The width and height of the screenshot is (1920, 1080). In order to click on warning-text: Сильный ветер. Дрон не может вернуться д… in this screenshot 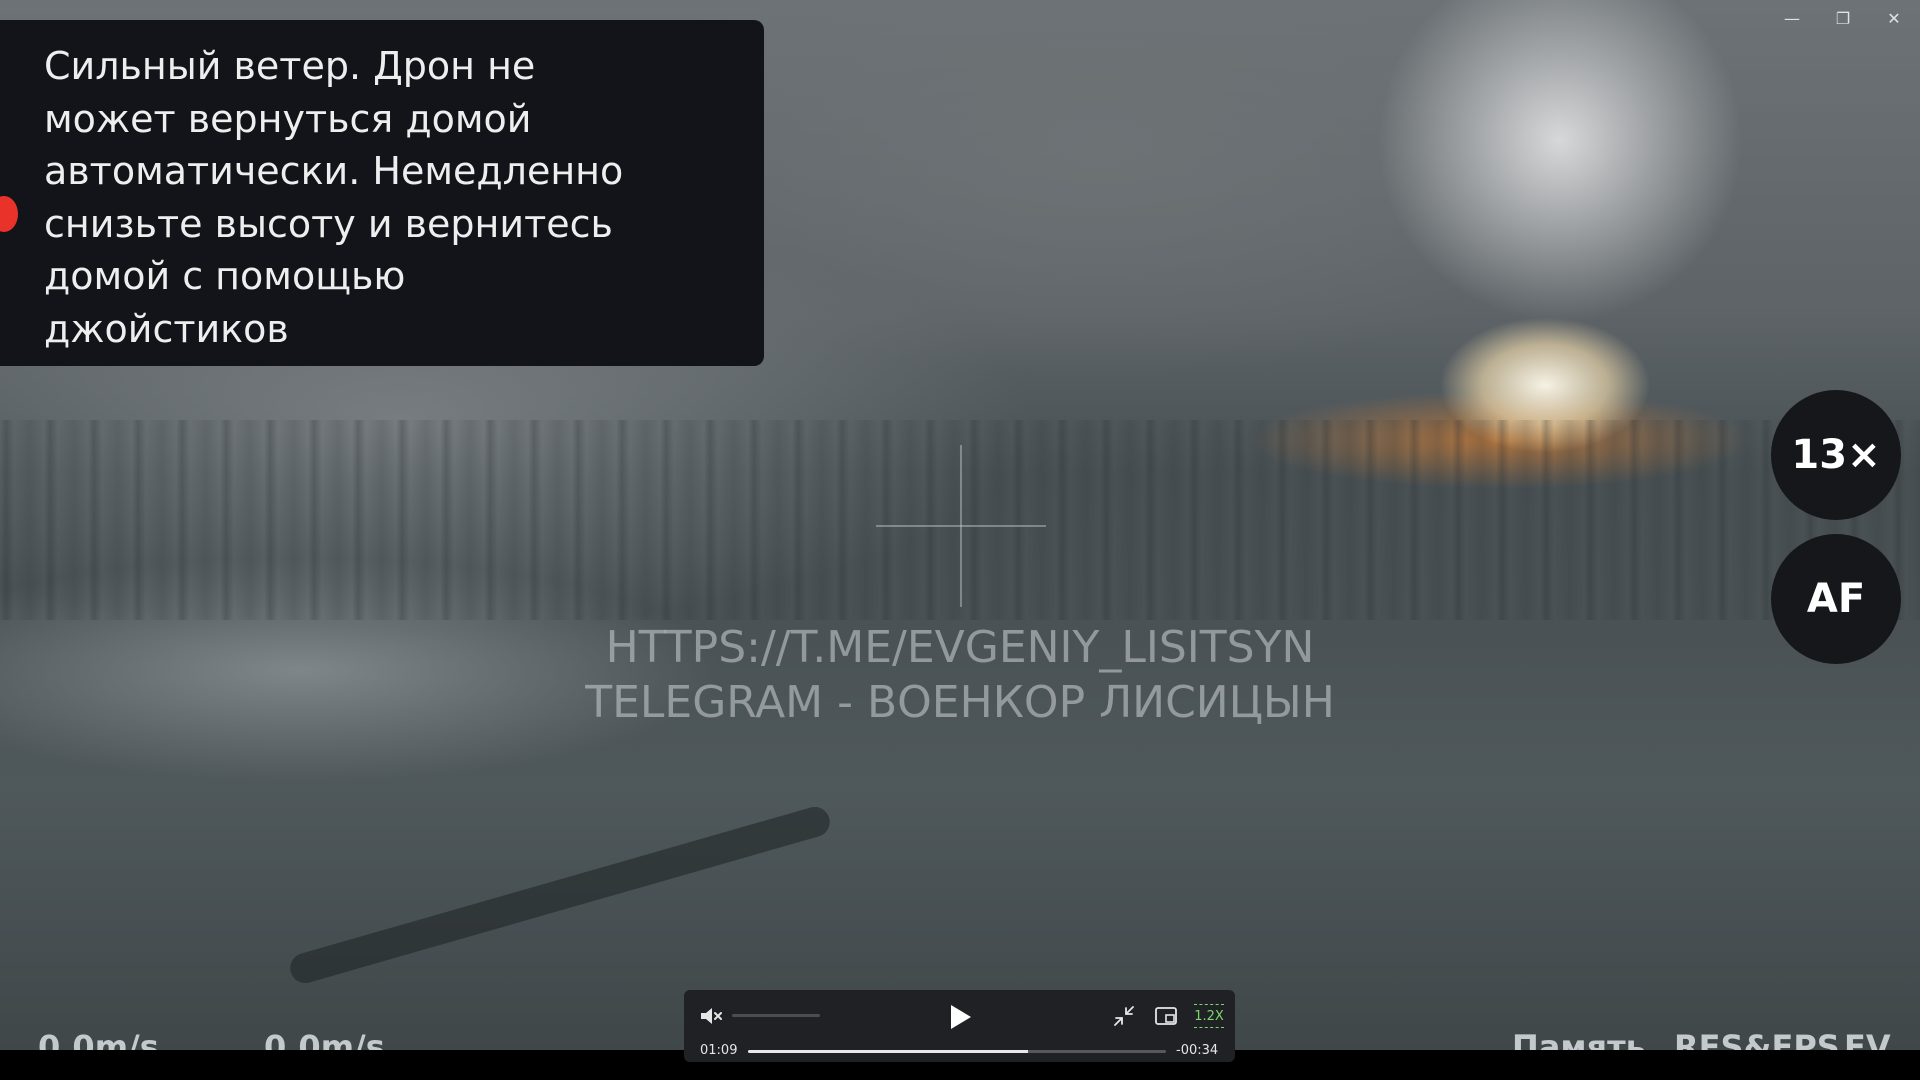, I will do `click(334, 197)`.